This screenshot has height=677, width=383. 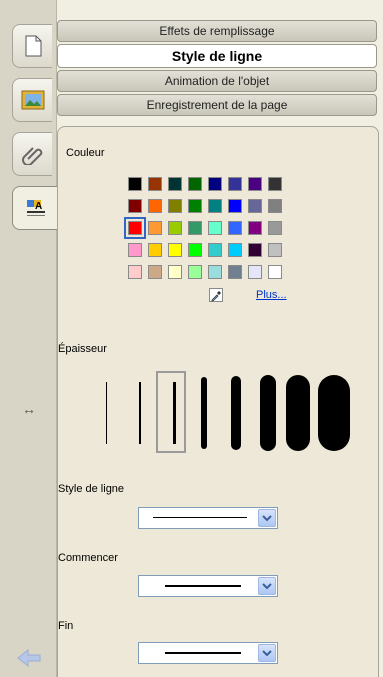 I want to click on line-style-label: Style de ligne, so click(x=91, y=489).